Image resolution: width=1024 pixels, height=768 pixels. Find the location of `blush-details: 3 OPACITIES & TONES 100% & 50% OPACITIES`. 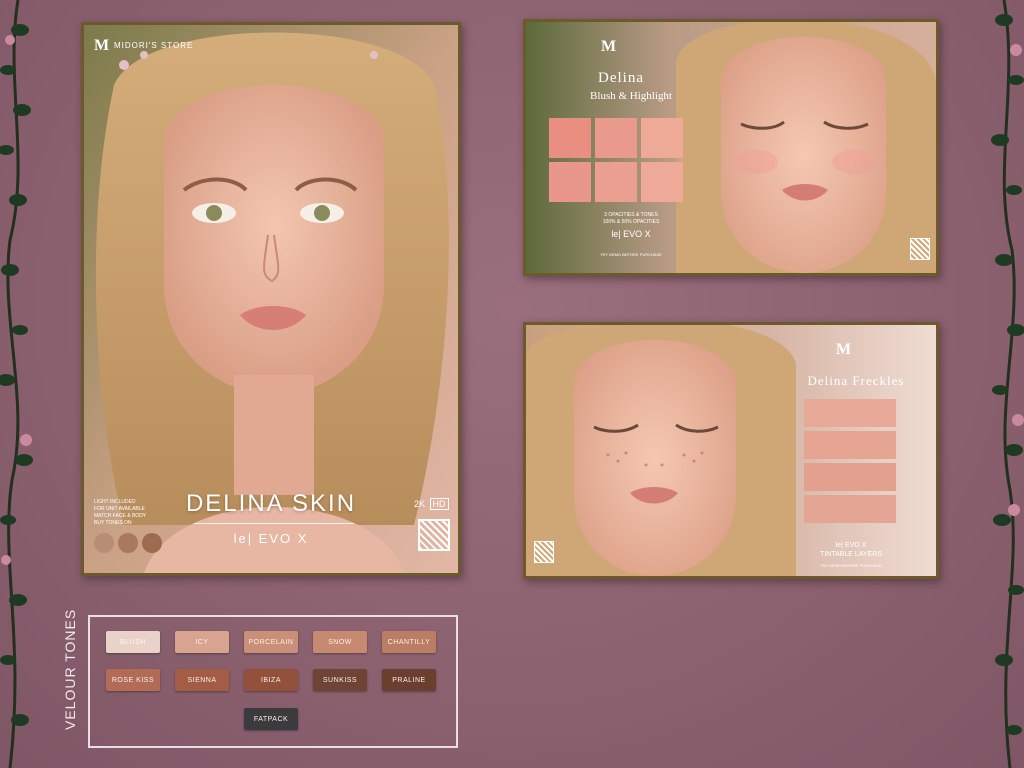

blush-details: 3 OPACITIES & TONES 100% & 50% OPACITIES is located at coordinates (631, 219).